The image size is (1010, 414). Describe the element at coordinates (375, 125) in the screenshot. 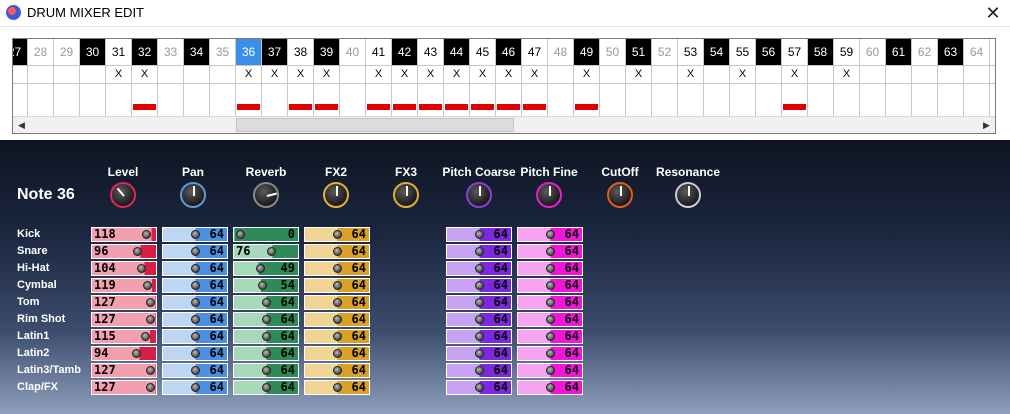

I see `scrollbar-thumb` at that location.